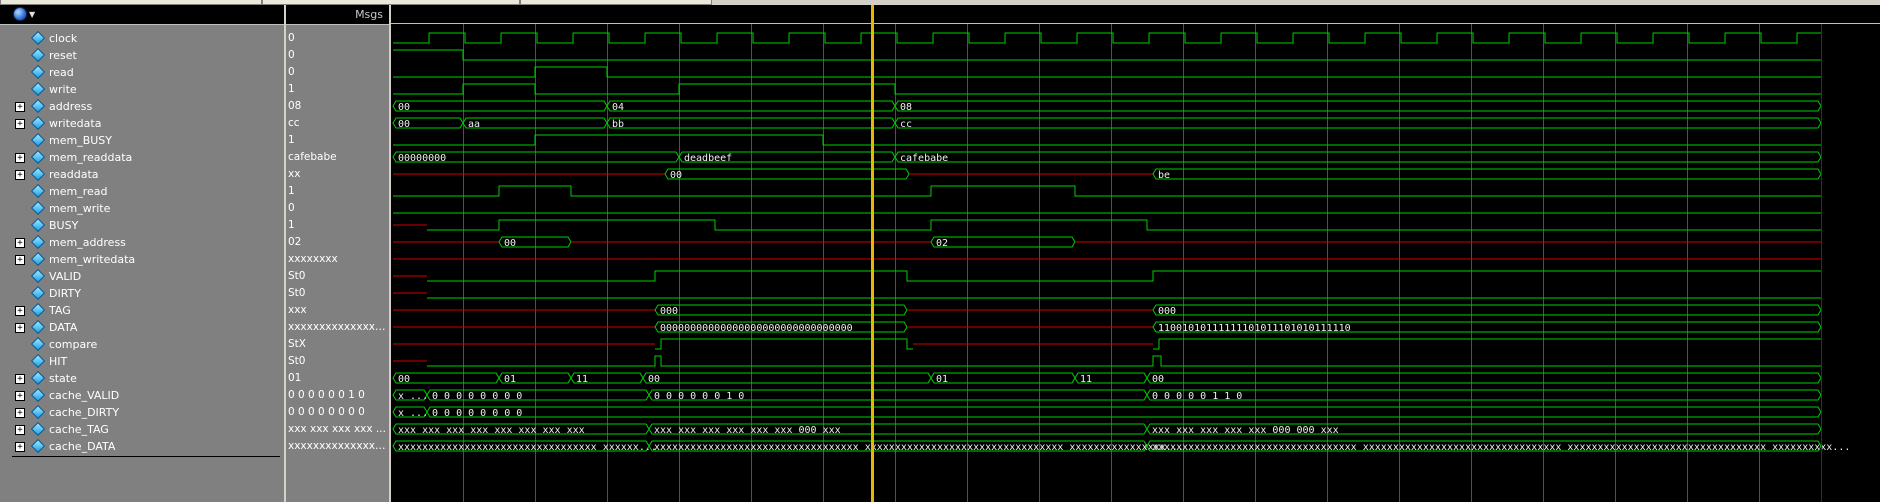  Describe the element at coordinates (194, 293) in the screenshot. I see `signal-row-dirty: DIRTY St0` at that location.